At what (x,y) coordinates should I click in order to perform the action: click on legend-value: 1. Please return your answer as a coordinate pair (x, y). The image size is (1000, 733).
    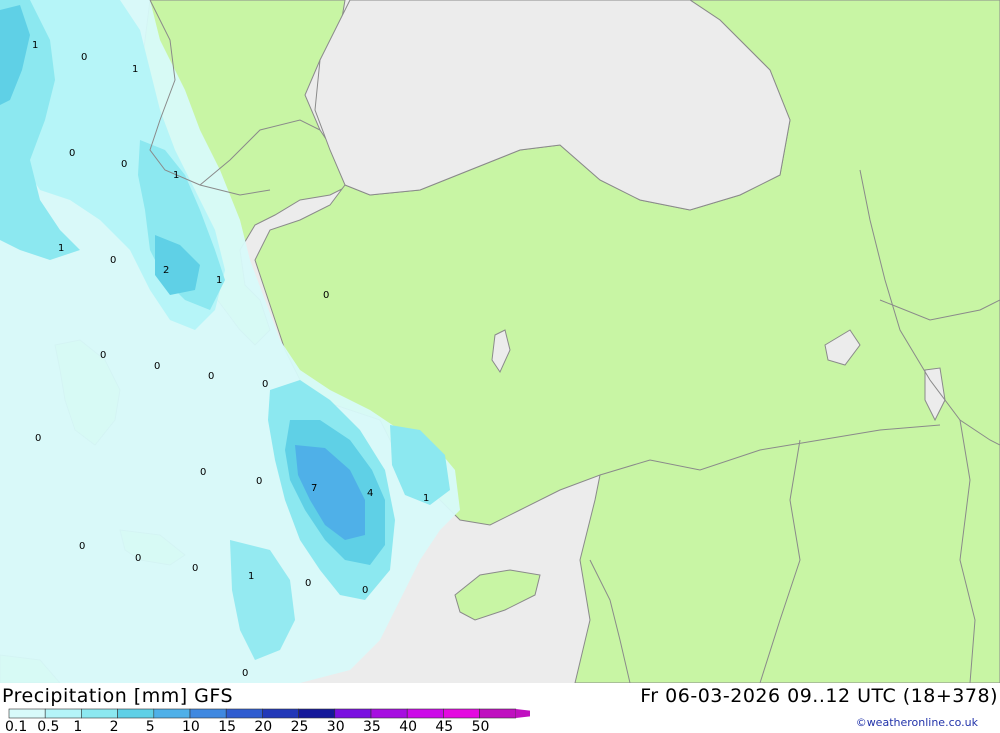
    Looking at the image, I should click on (77, 726).